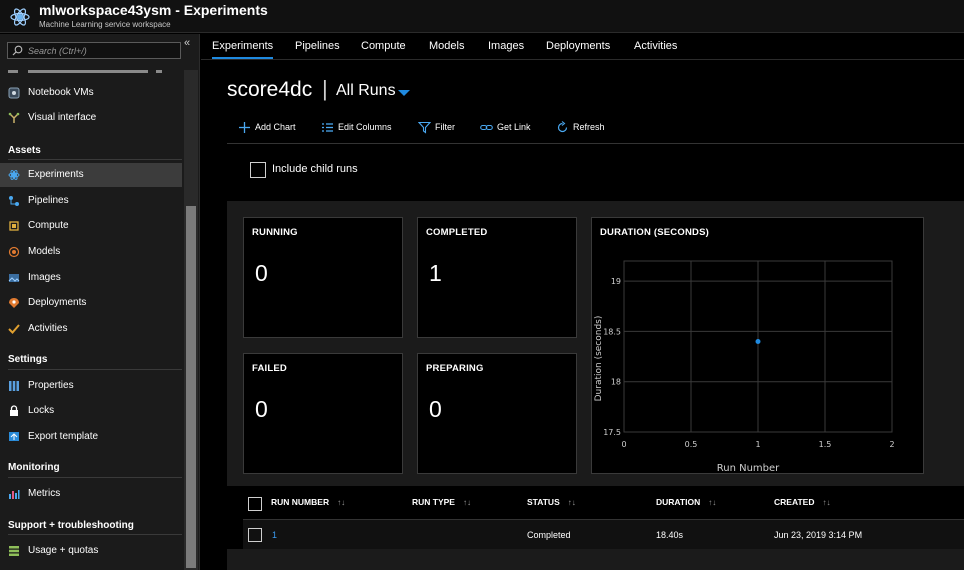 This screenshot has width=964, height=570. Describe the element at coordinates (187, 43) in the screenshot. I see `collapse-sidebar-icon: «` at that location.